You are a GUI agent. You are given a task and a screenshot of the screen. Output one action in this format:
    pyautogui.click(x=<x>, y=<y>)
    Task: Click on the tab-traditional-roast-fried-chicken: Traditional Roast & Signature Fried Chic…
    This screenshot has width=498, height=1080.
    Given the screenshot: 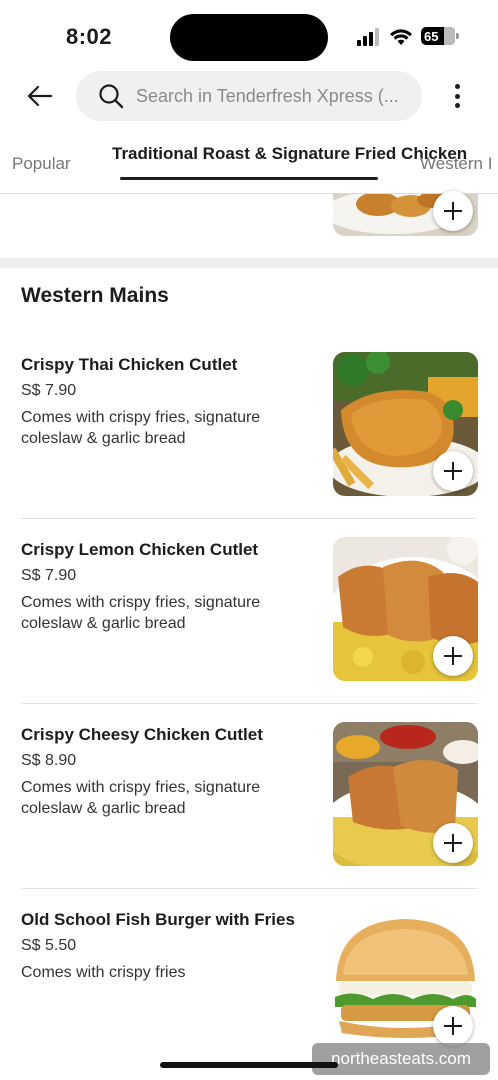 What is the action you would take?
    pyautogui.click(x=289, y=161)
    